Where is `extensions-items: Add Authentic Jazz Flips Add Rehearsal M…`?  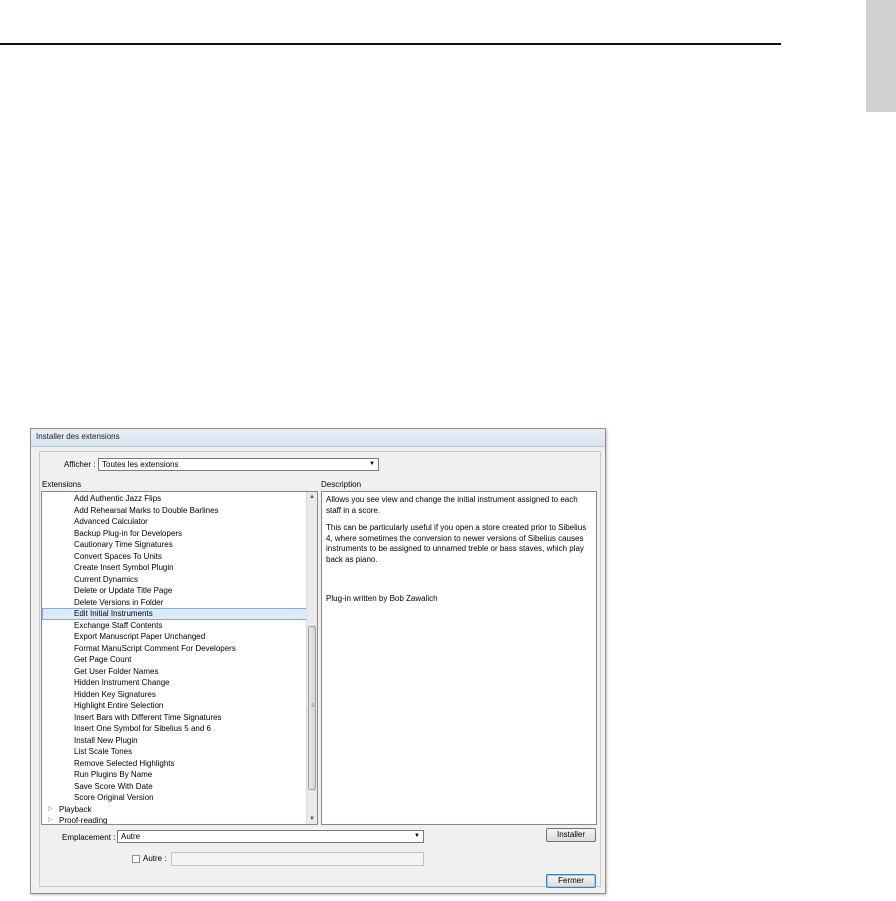 extensions-items: Add Authentic Jazz Flips Add Rehearsal M… is located at coordinates (174, 659).